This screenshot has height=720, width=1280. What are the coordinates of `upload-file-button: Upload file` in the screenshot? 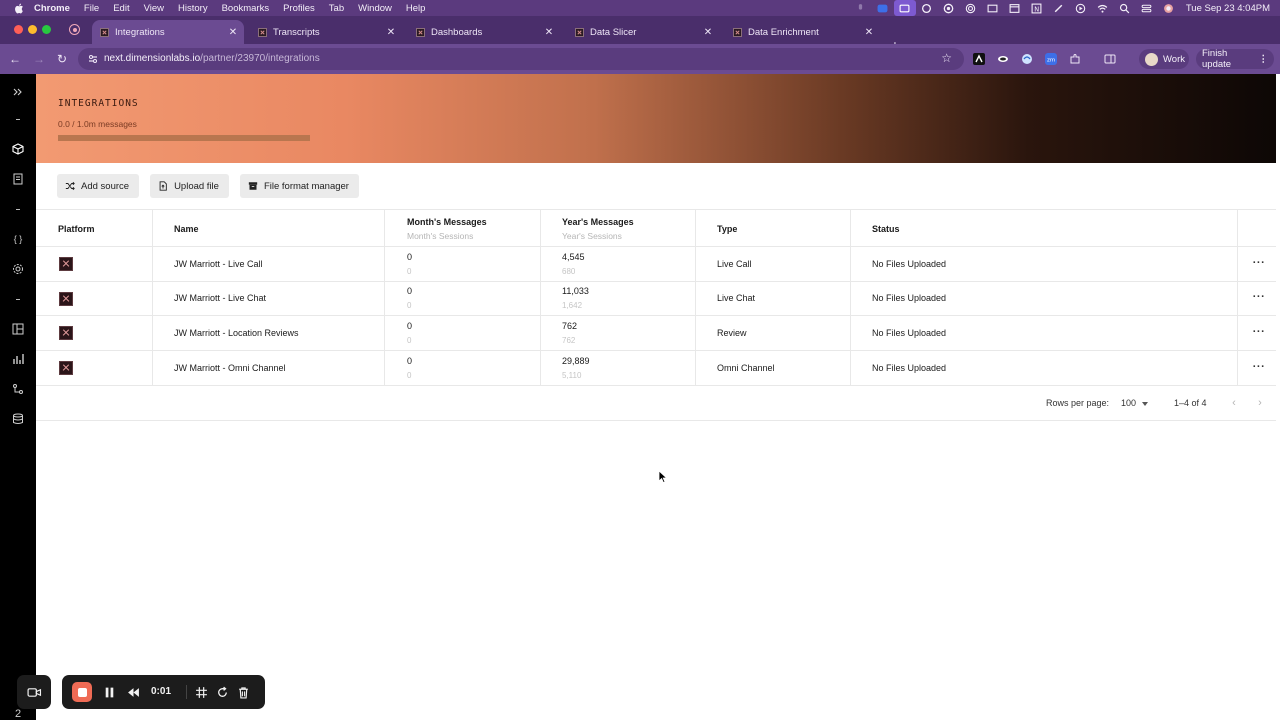 It's located at (189, 186).